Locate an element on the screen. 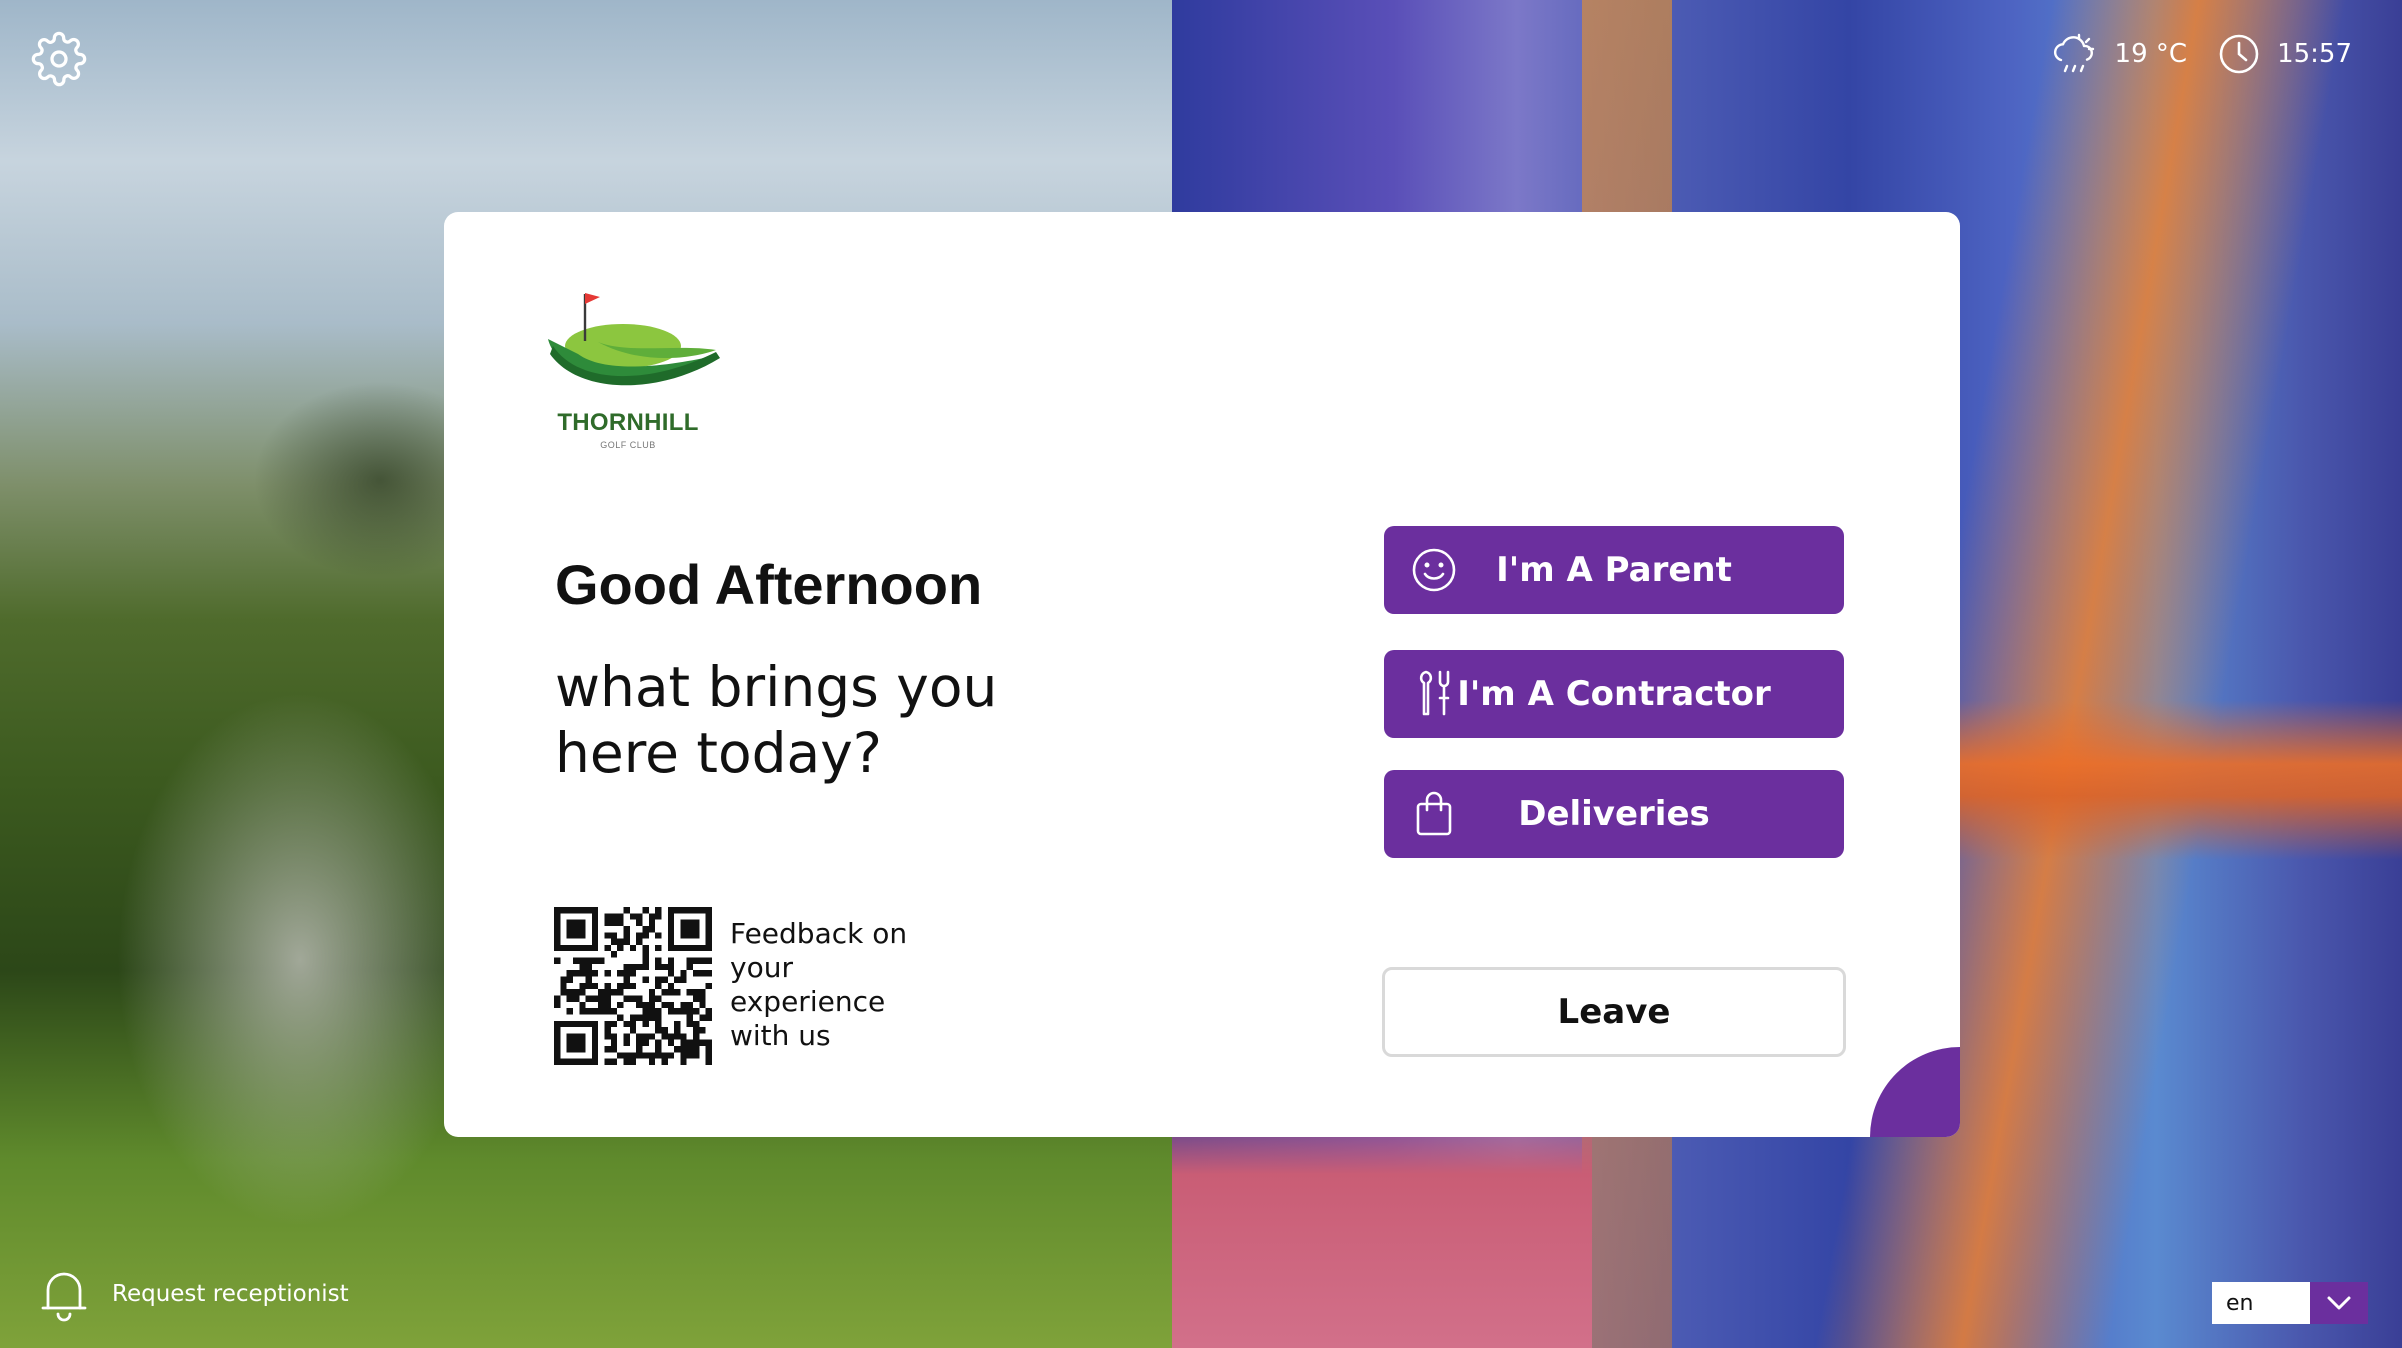 This screenshot has height=1348, width=2402. language-dropdown-button is located at coordinates (2339, 1303).